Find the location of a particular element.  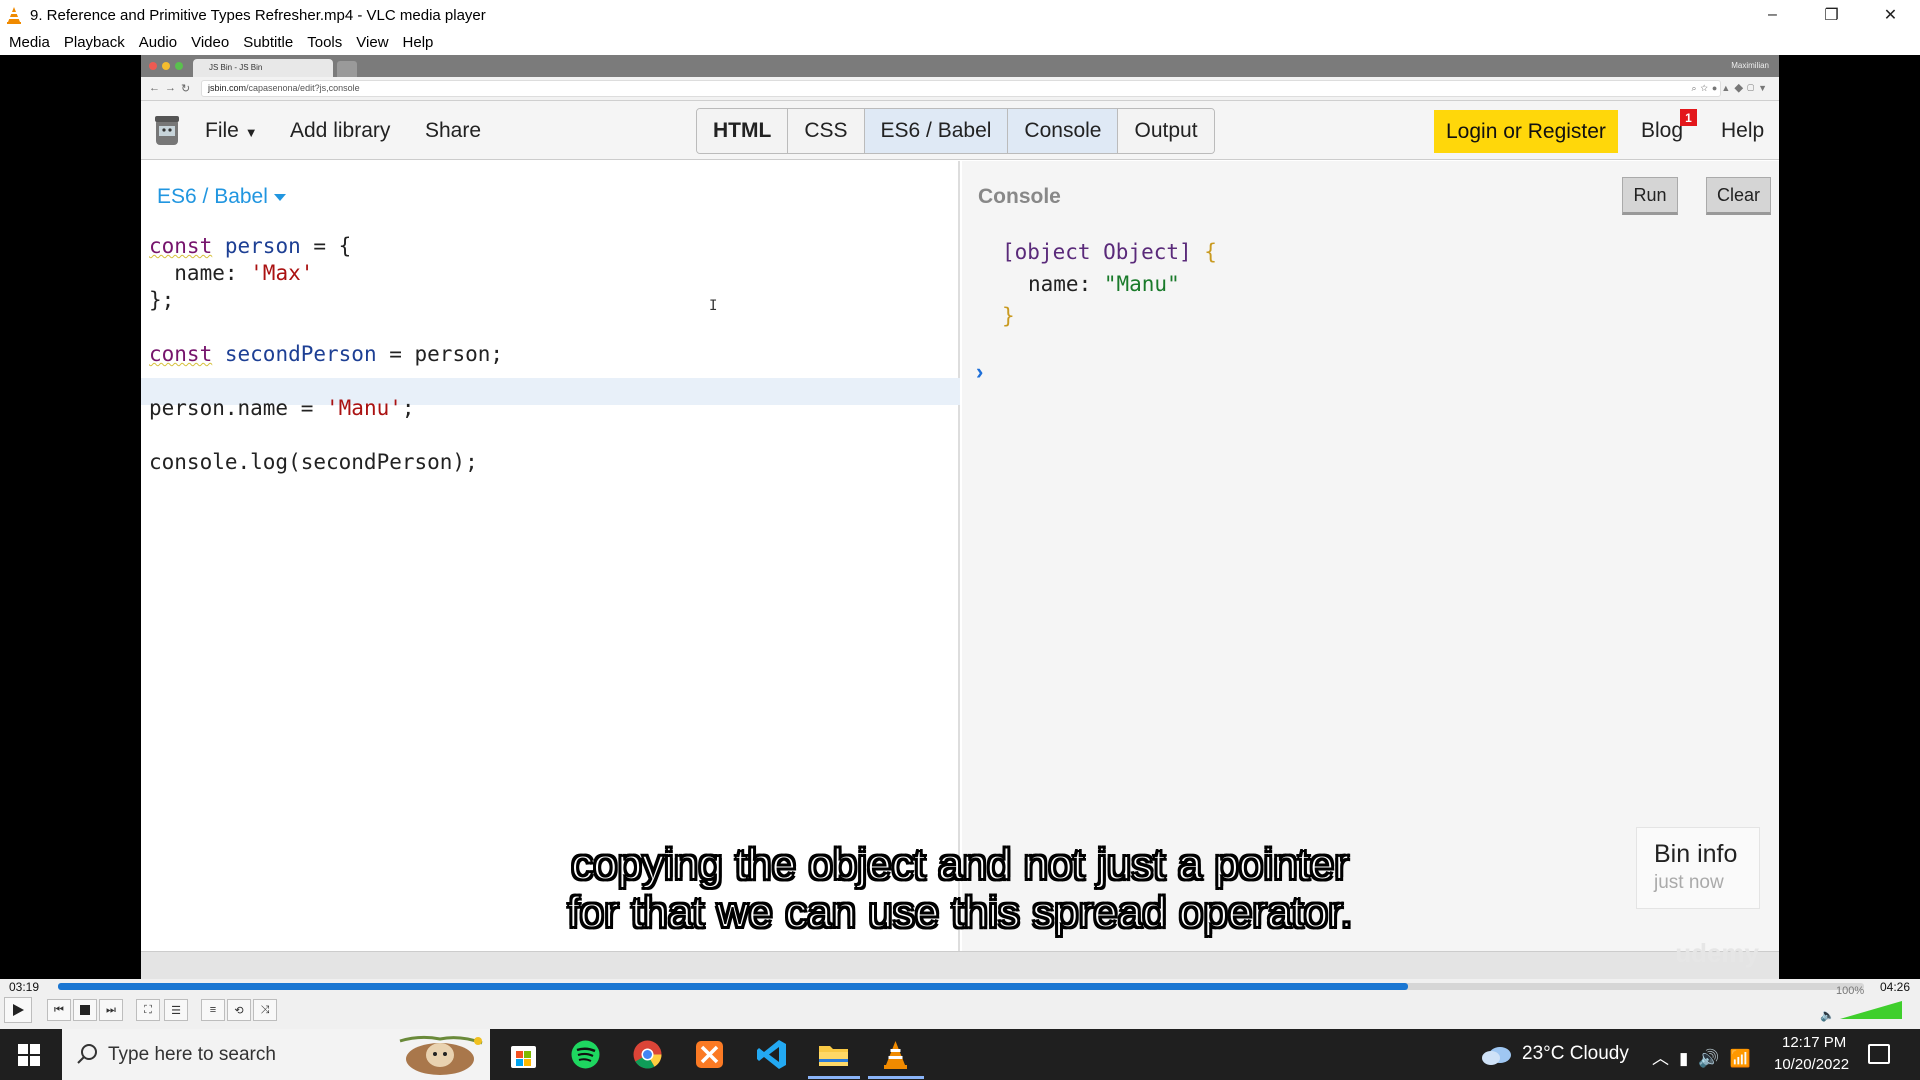

play-button is located at coordinates (18, 1010).